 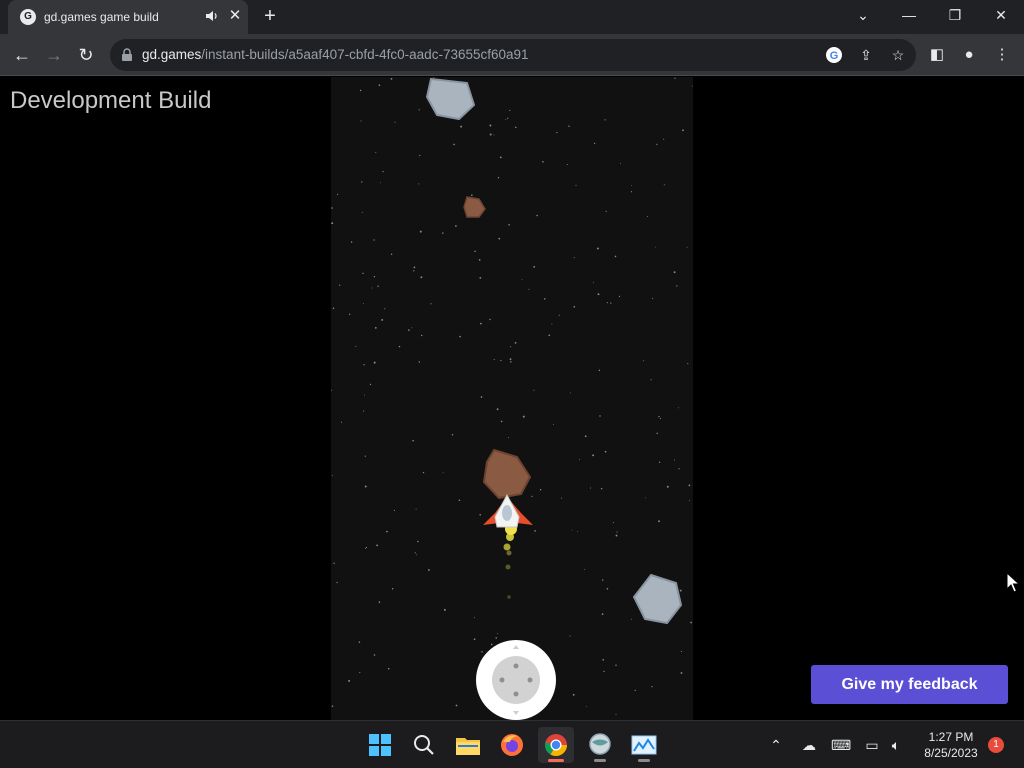 I want to click on google-icon: G, so click(x=834, y=55).